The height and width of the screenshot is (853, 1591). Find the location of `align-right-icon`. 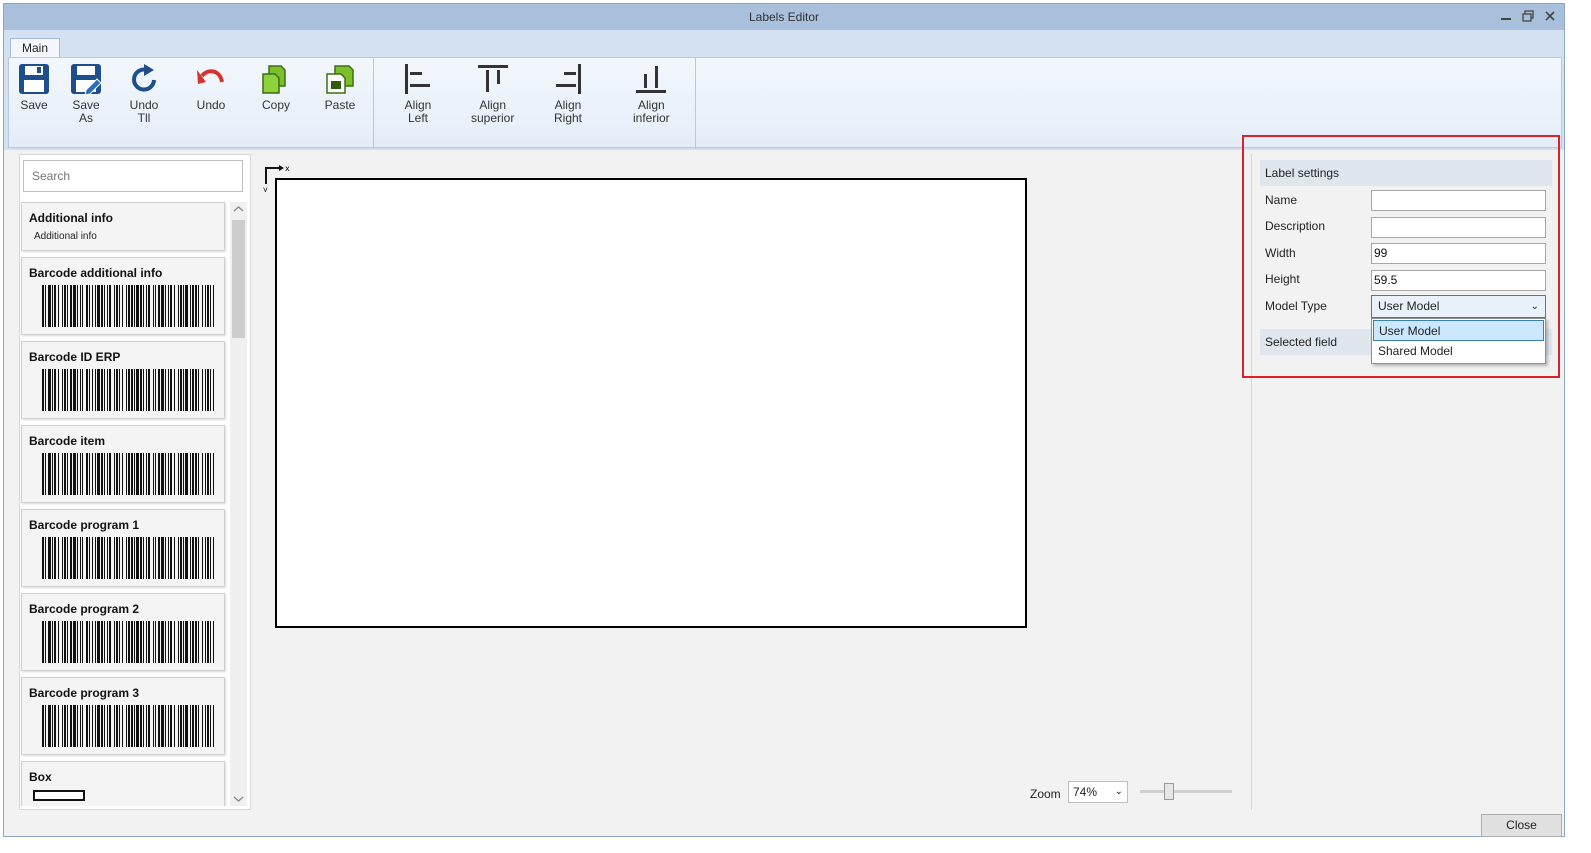

align-right-icon is located at coordinates (568, 79).